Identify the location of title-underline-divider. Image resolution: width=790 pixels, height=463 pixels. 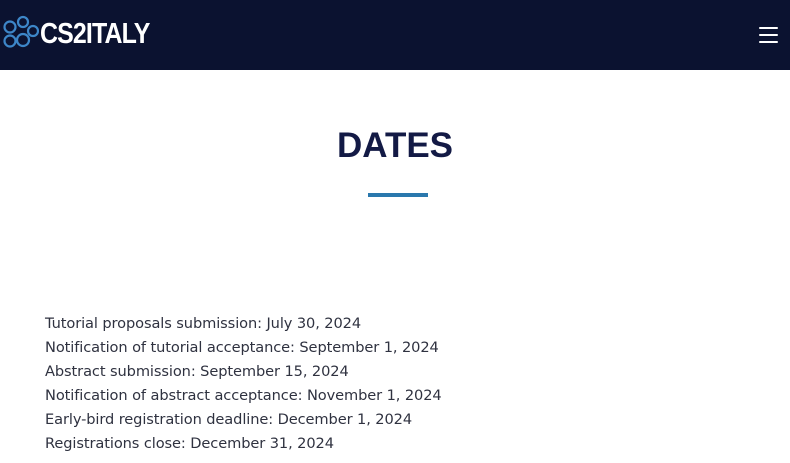
(398, 195).